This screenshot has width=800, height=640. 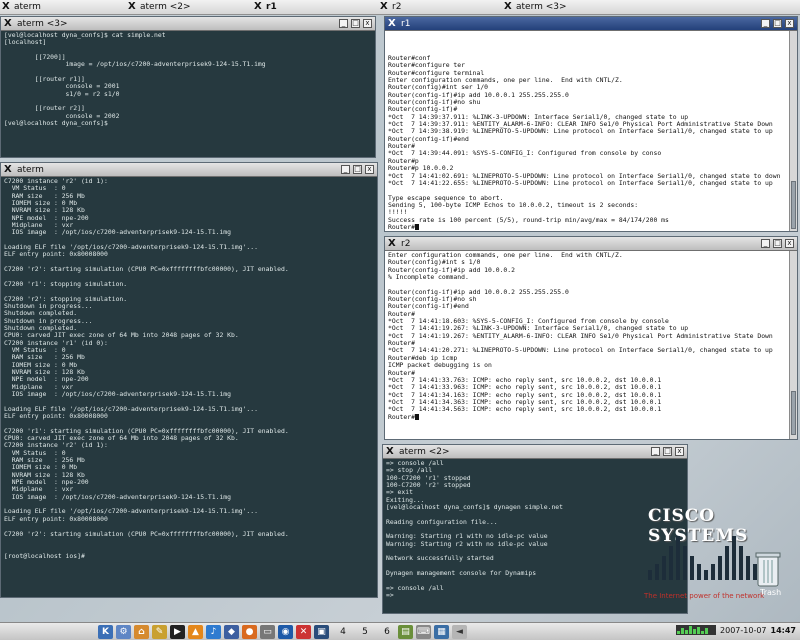 I want to click on window-list-bar: Xaterm Xaterm <2> Xr1 Xr2 Xaterm <3>, so click(x=400, y=7).